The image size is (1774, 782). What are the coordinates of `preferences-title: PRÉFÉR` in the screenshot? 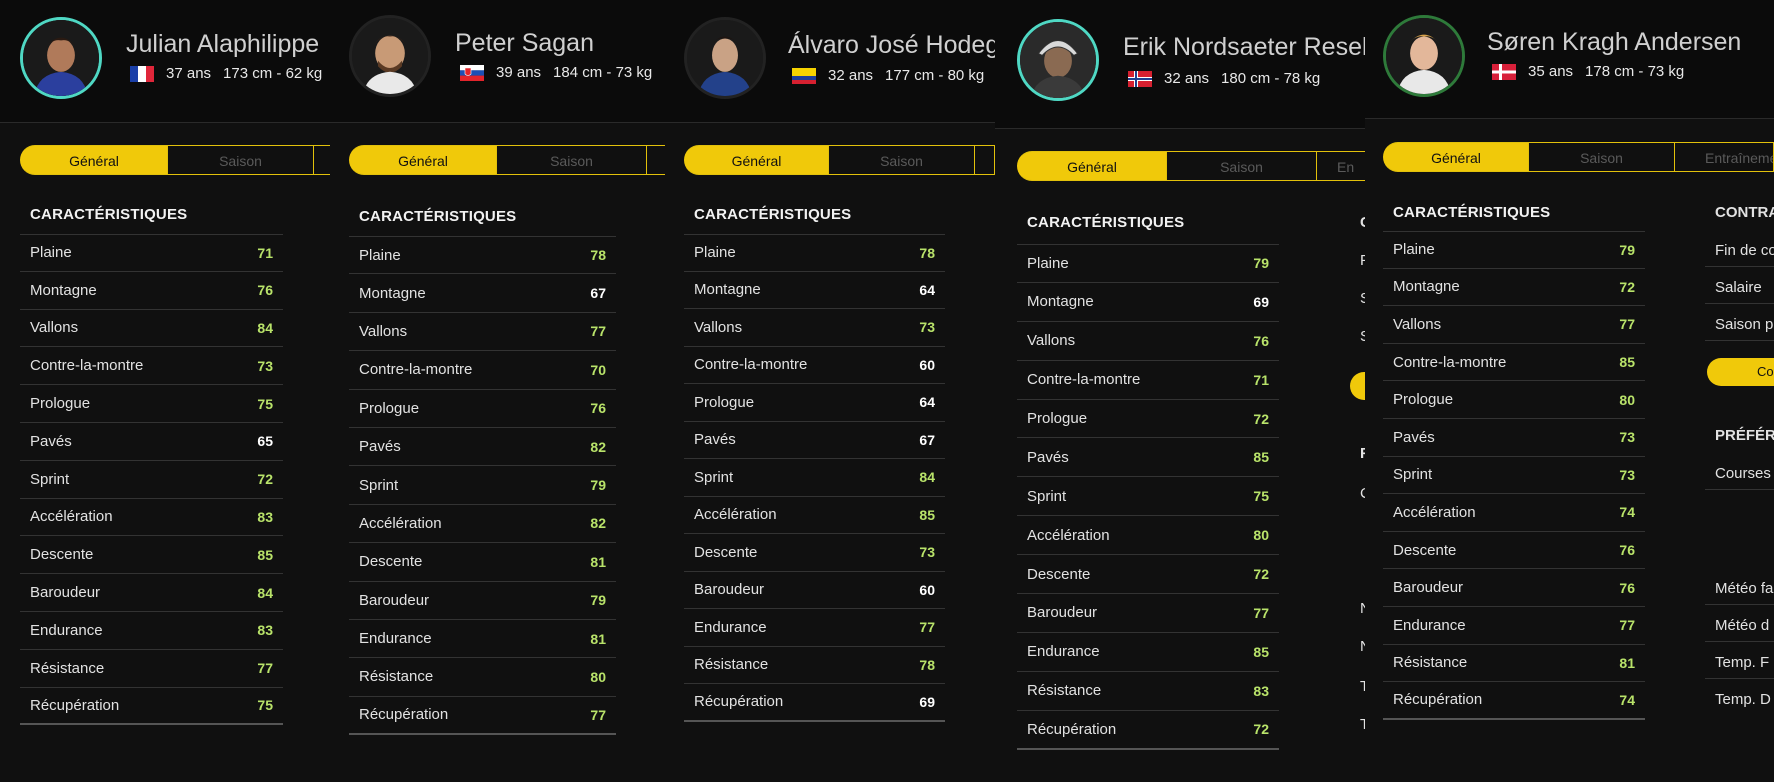 It's located at (1744, 435).